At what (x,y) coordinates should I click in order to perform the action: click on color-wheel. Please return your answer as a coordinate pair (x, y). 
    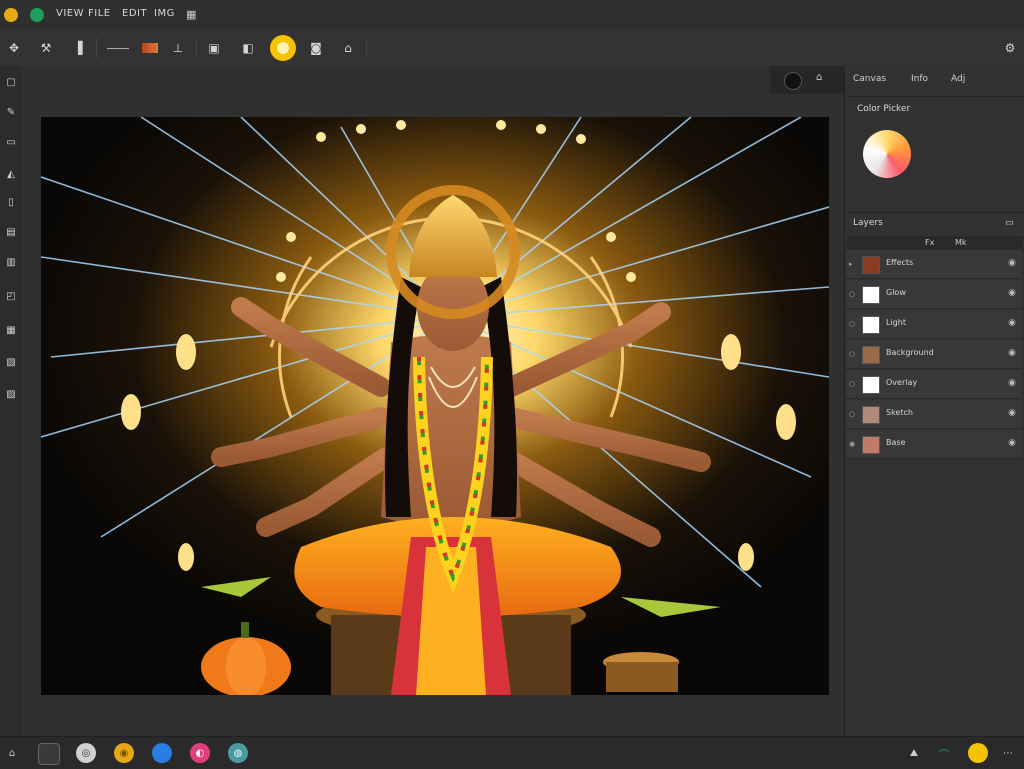
    Looking at the image, I should click on (887, 154).